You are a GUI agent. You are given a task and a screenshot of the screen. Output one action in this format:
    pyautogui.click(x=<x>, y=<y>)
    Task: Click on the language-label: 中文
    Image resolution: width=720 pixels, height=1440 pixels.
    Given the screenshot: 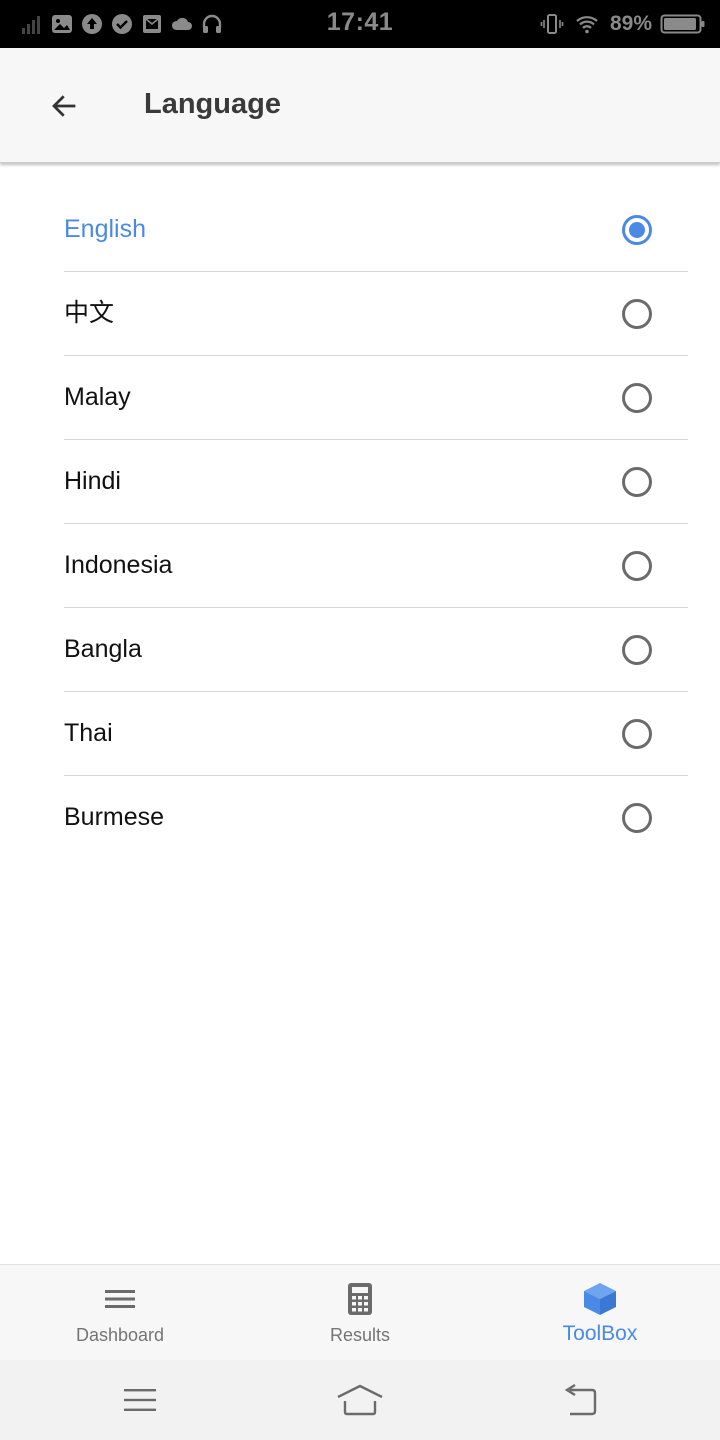 What is the action you would take?
    pyautogui.click(x=89, y=313)
    